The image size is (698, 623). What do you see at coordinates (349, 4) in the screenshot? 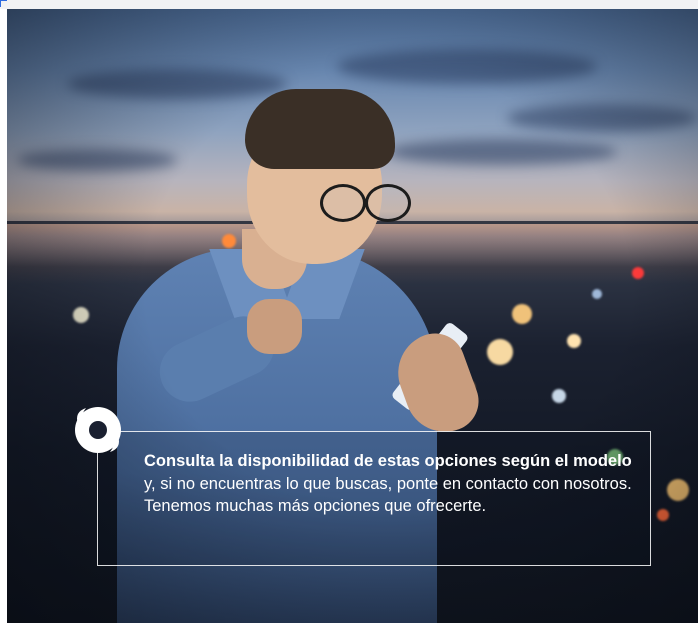
I see `top-strip` at bounding box center [349, 4].